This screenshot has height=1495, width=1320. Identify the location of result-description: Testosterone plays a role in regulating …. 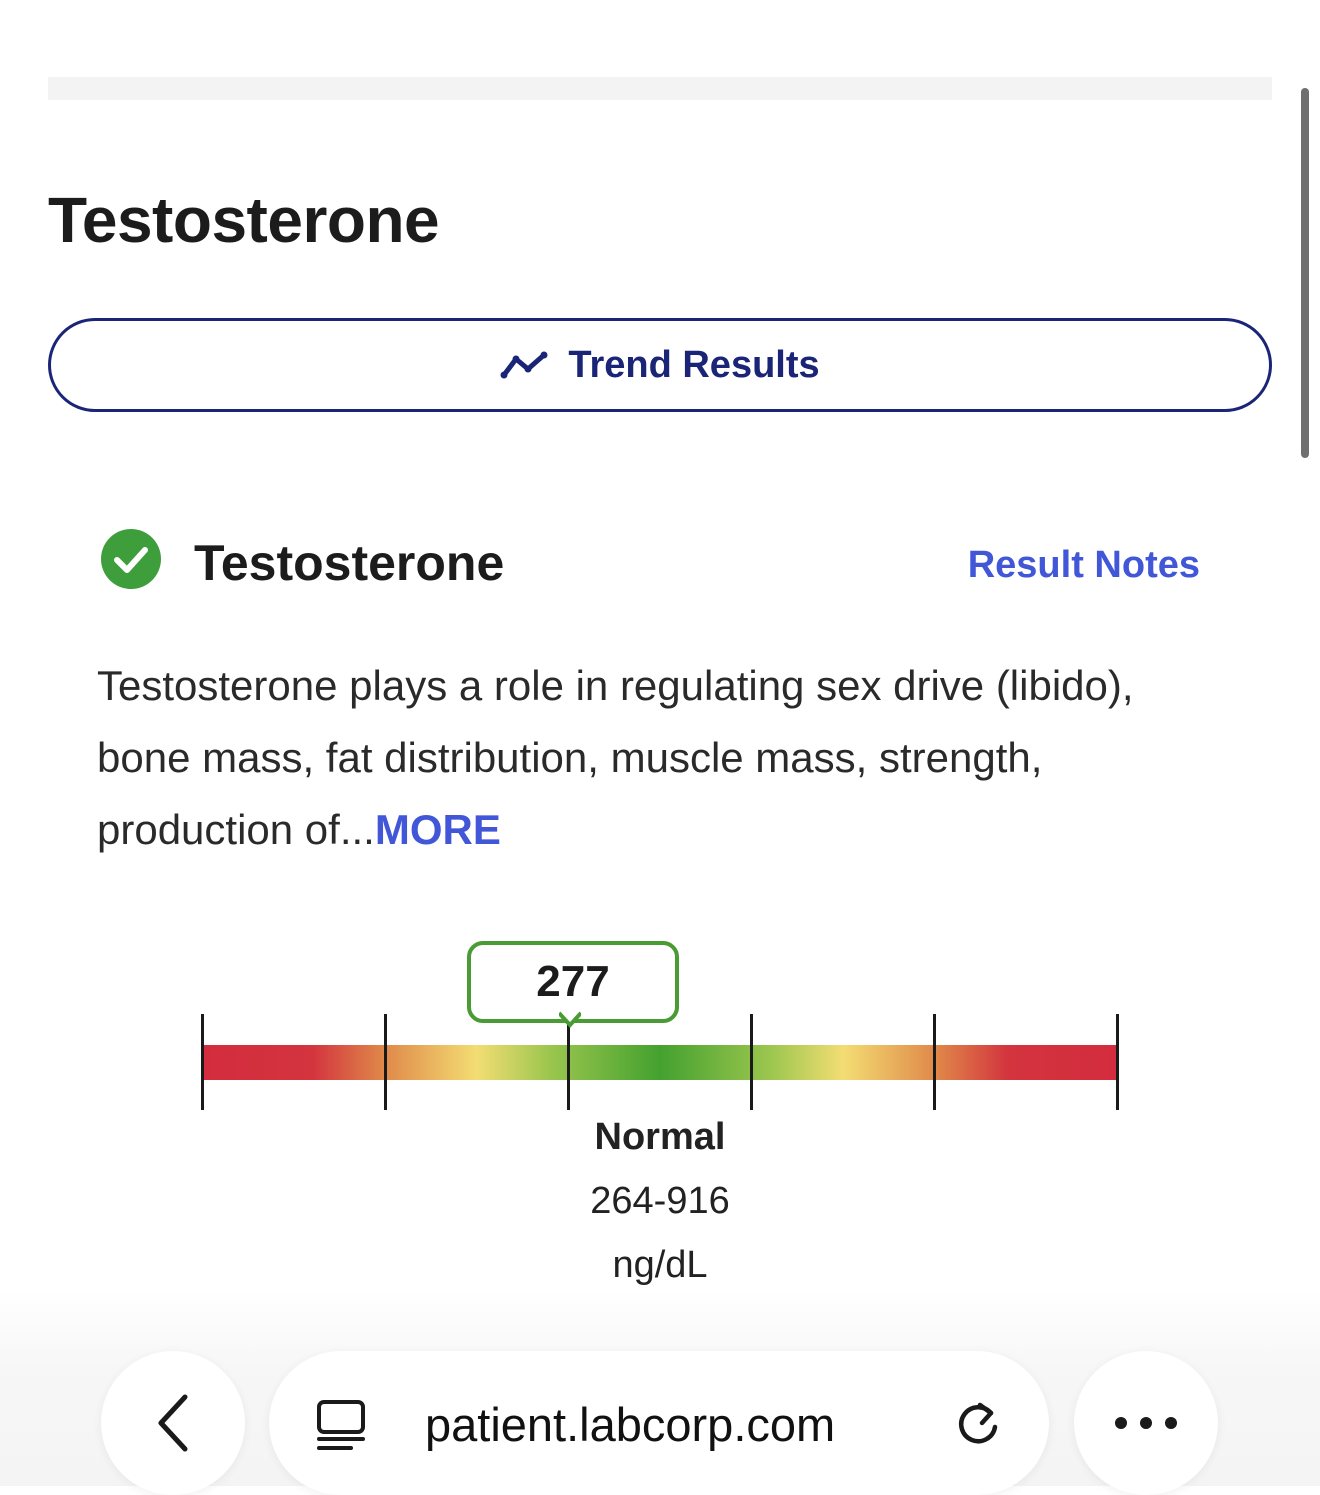
(667, 758).